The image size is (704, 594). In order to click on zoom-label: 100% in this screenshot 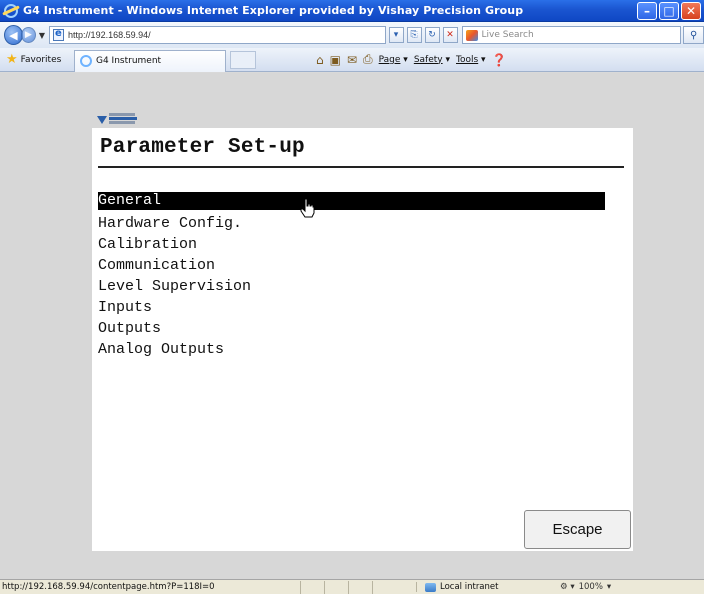, I will do `click(590, 587)`.